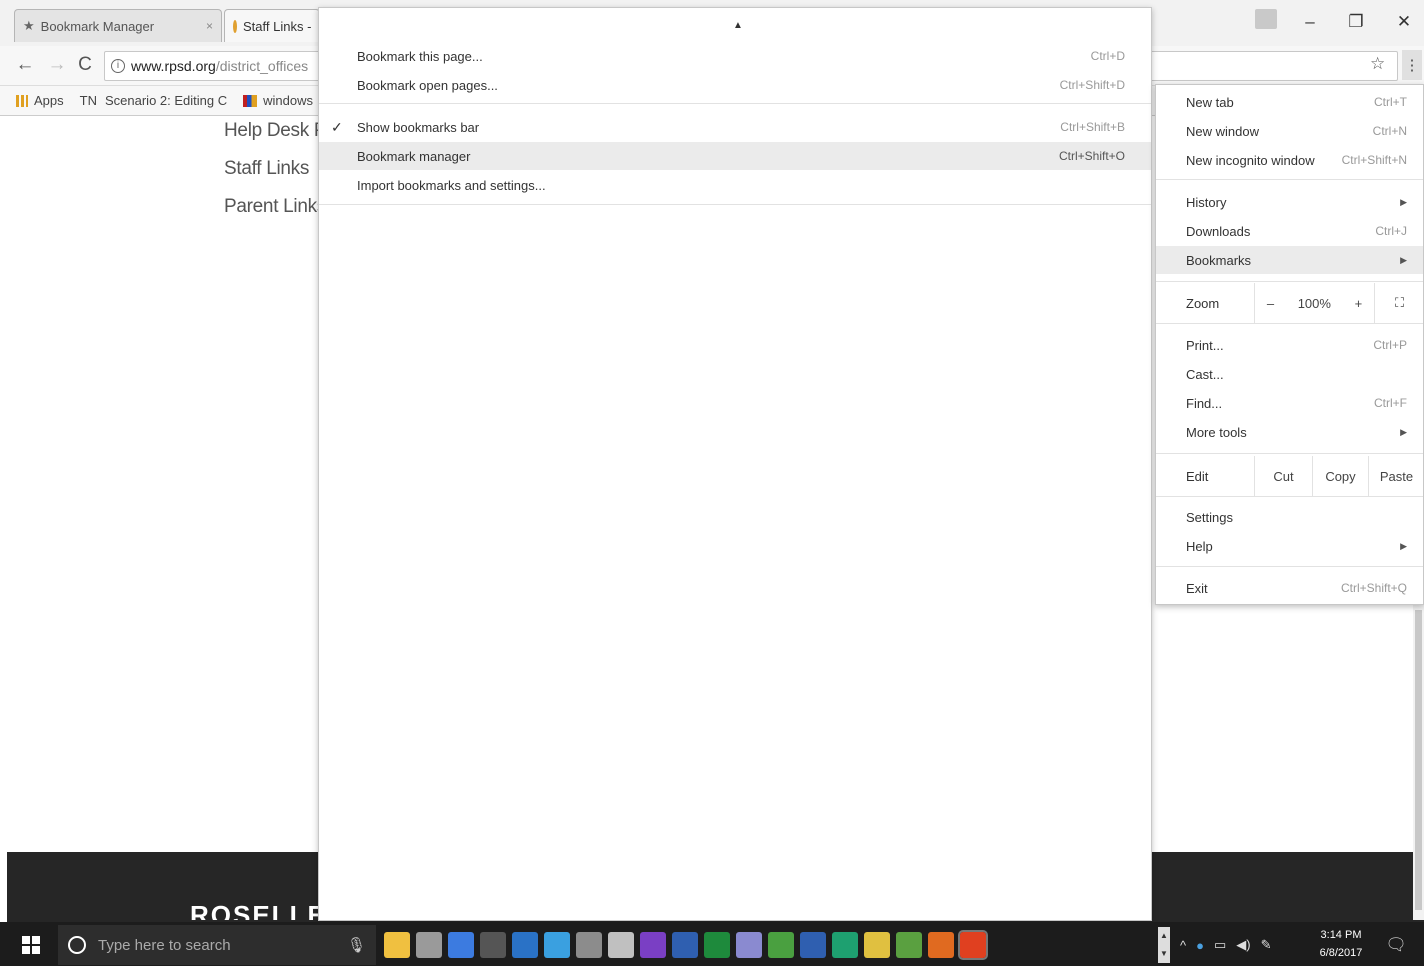 The image size is (1424, 966). What do you see at coordinates (25, 65) in the screenshot?
I see `back-arrow-icon: ←` at bounding box center [25, 65].